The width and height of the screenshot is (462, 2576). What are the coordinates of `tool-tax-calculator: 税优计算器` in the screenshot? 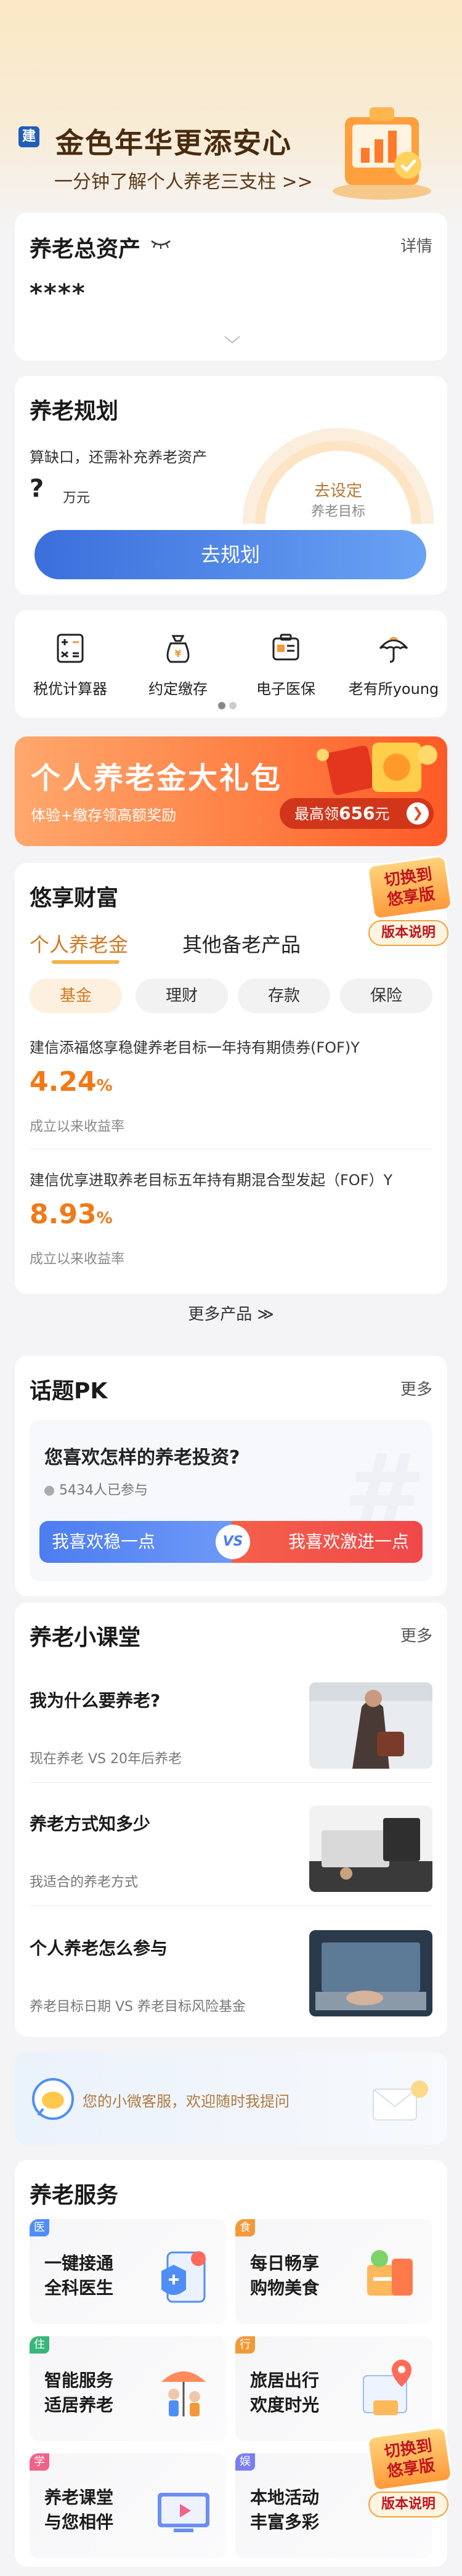 It's located at (70, 665).